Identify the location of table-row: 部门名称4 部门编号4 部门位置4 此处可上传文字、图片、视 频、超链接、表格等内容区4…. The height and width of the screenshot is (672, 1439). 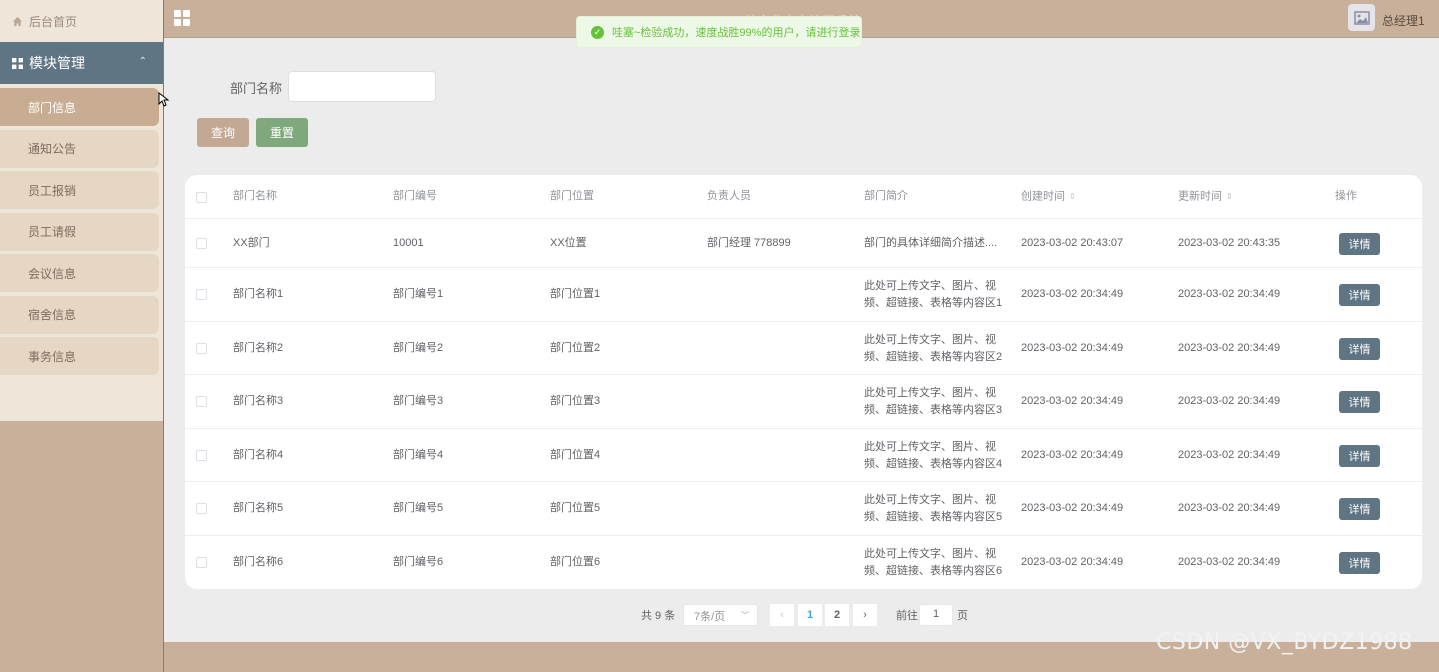
(803, 455).